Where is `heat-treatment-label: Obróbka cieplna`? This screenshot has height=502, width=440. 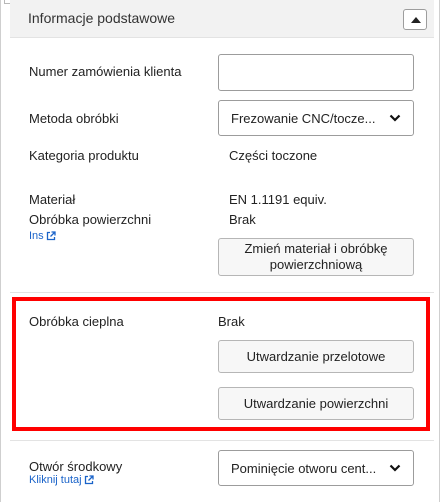
heat-treatment-label: Obróbka cieplna is located at coordinates (76, 321).